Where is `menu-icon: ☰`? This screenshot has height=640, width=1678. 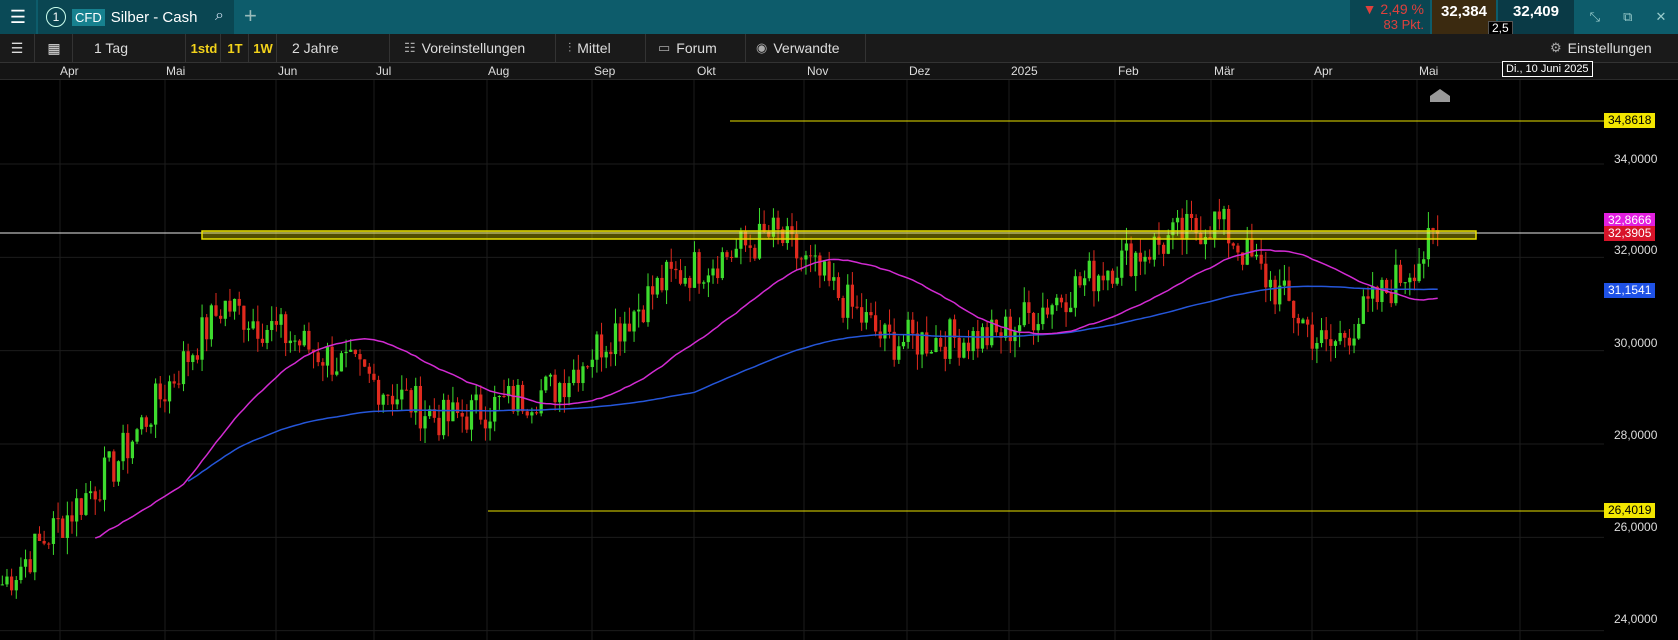 menu-icon: ☰ is located at coordinates (18, 17).